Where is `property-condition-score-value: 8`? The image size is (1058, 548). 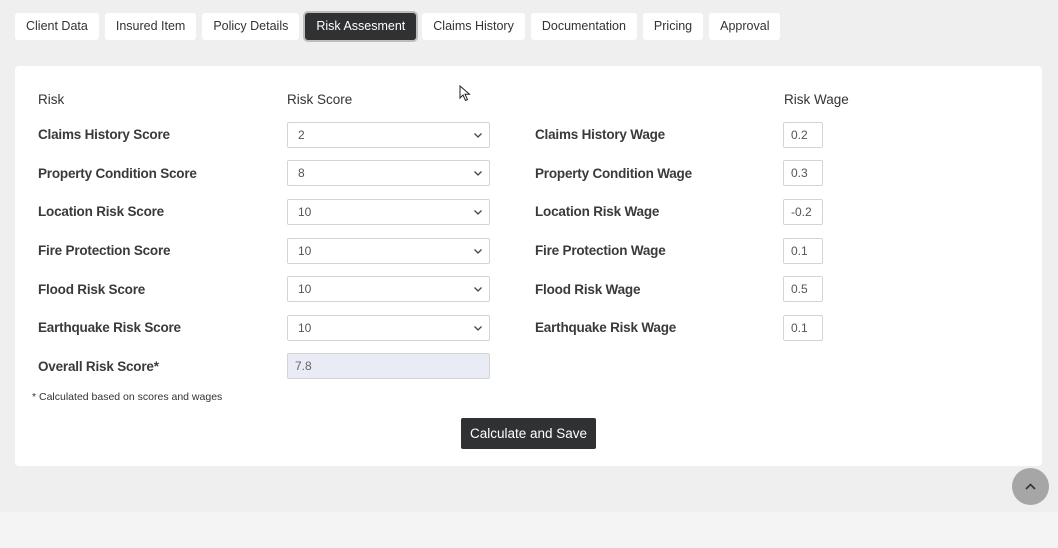 property-condition-score-value: 8 is located at coordinates (301, 173).